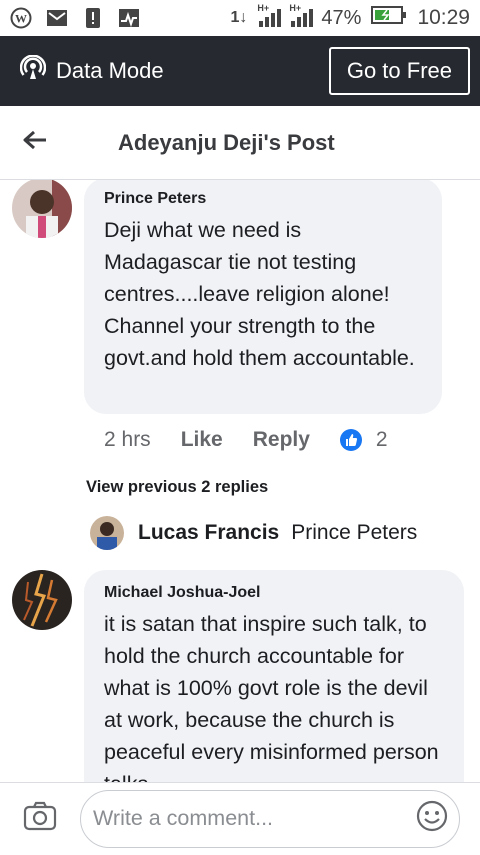 Image resolution: width=480 pixels, height=855 pixels. What do you see at coordinates (263, 199) in the screenshot?
I see `comment-author: Prince Peters` at bounding box center [263, 199].